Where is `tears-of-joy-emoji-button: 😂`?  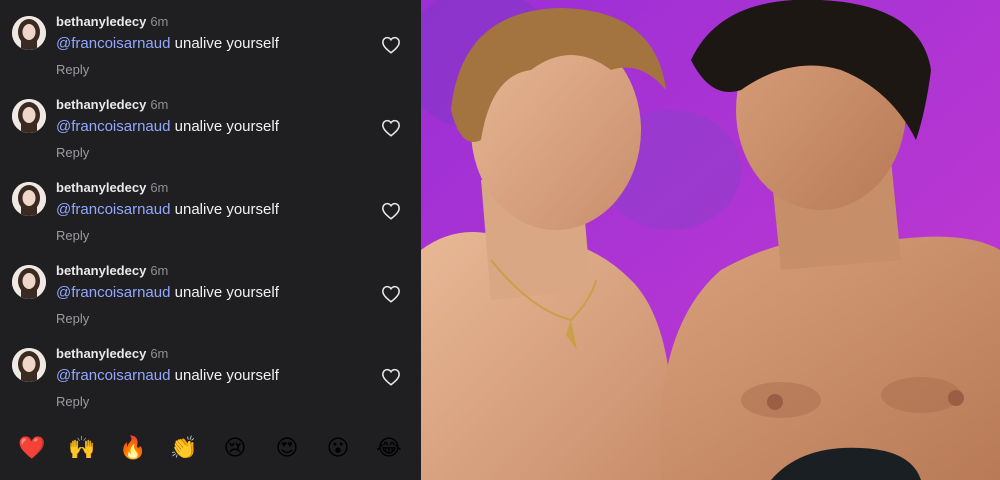 tears-of-joy-emoji-button: 😂 is located at coordinates (389, 449).